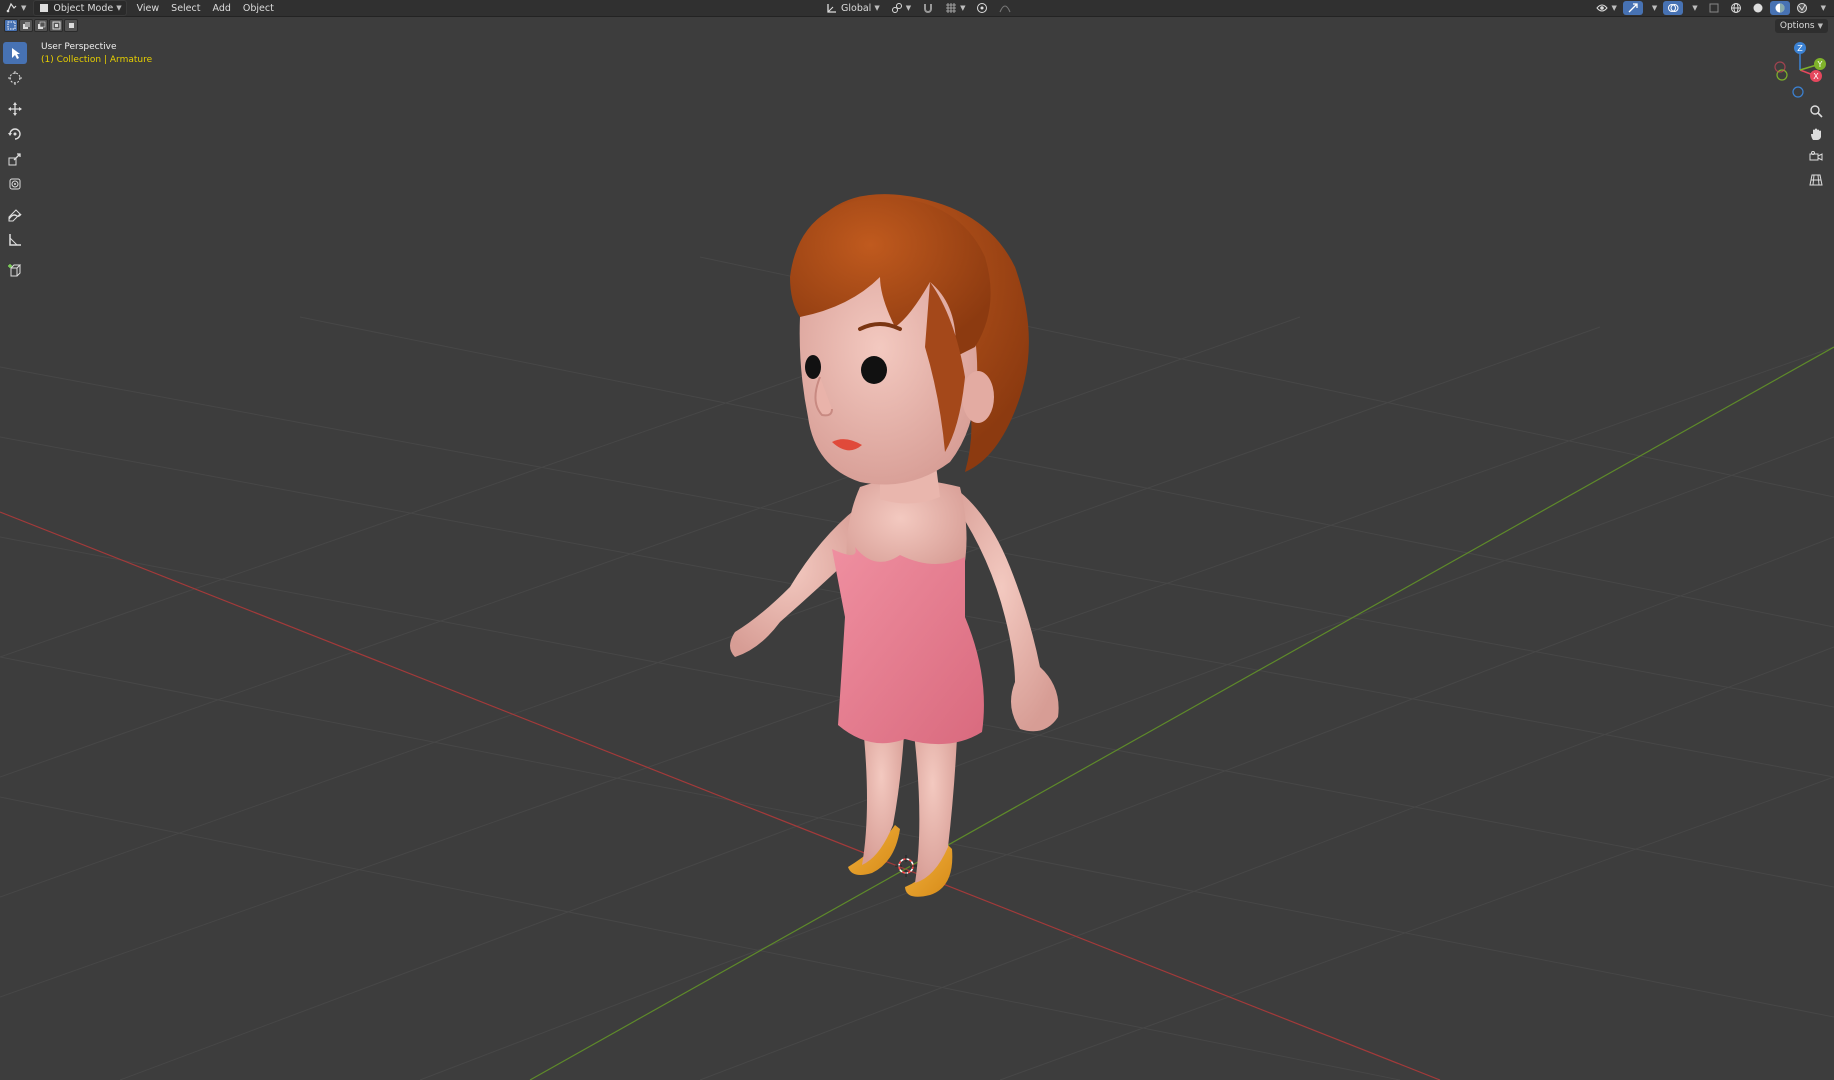 The image size is (1834, 1080). I want to click on falloff-curve-icon, so click(1005, 8).